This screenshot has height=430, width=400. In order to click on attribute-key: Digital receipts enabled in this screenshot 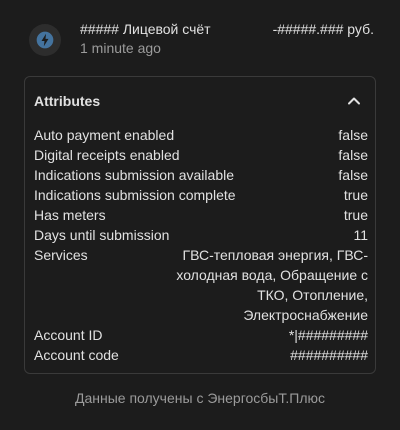, I will do `click(107, 155)`.